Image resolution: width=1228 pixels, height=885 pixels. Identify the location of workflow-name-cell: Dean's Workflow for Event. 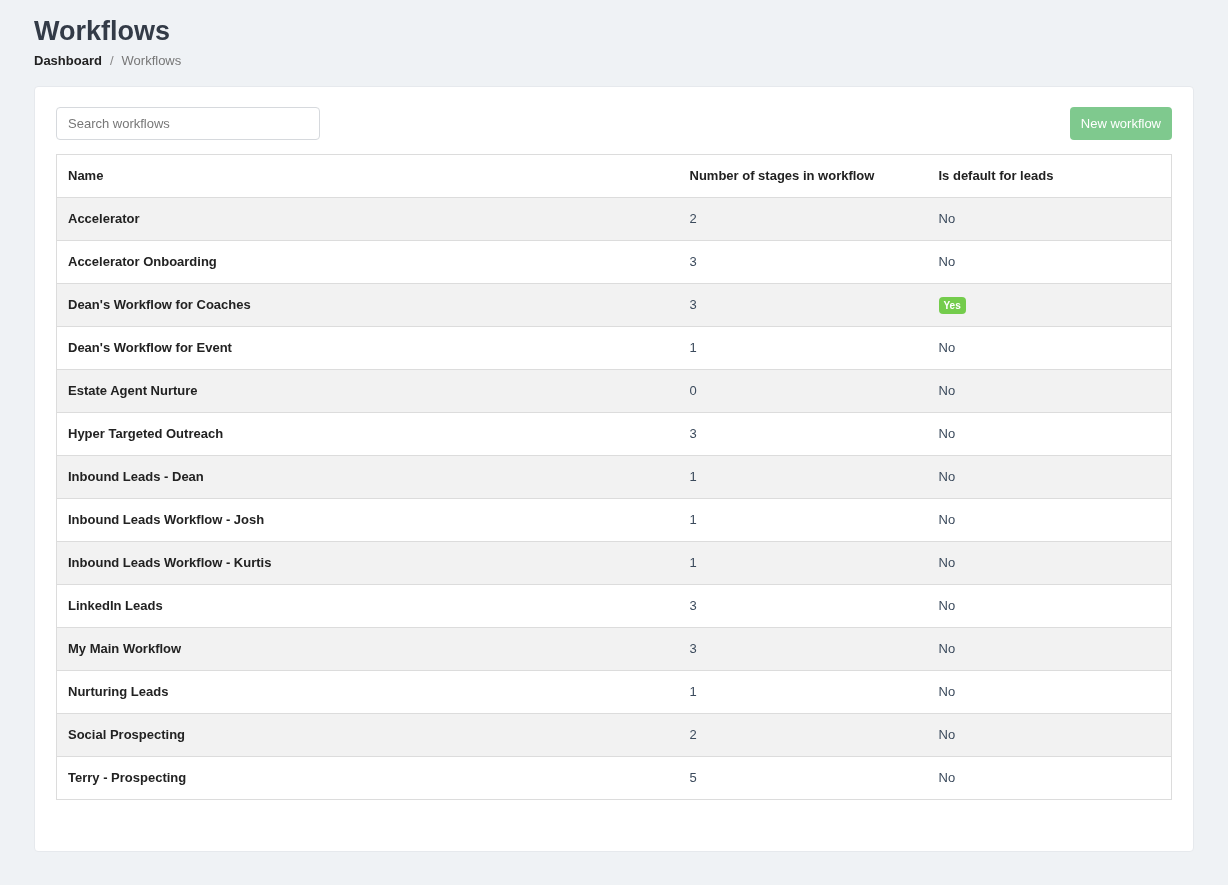
(367, 348).